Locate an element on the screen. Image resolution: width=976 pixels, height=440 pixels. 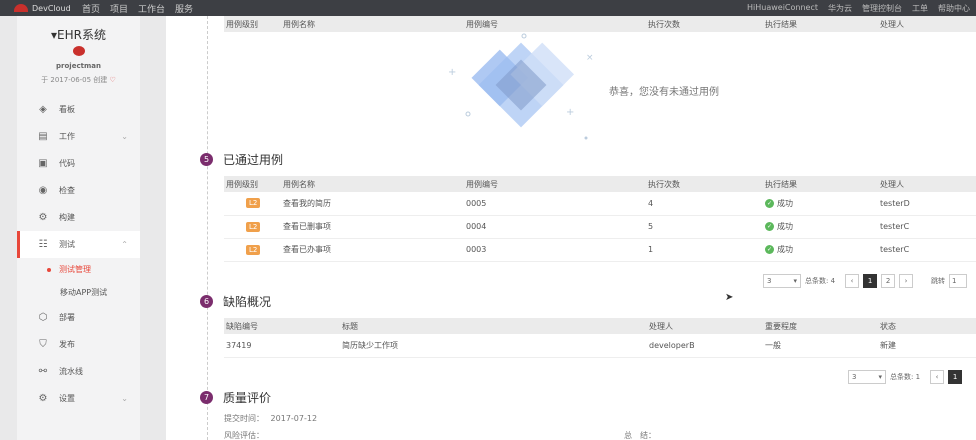
col-count: 执行次数 is located at coordinates (704, 184).